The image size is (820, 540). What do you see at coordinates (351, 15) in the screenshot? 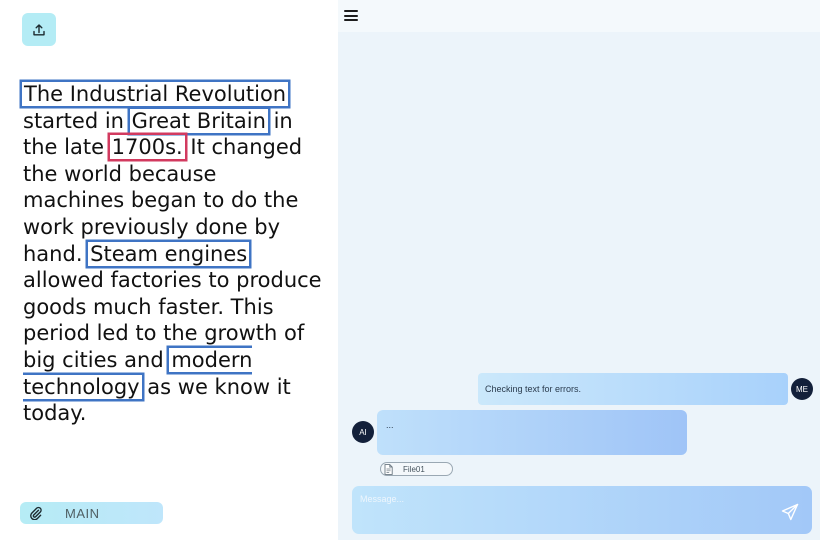
I see `hamburger-menu-icon` at bounding box center [351, 15].